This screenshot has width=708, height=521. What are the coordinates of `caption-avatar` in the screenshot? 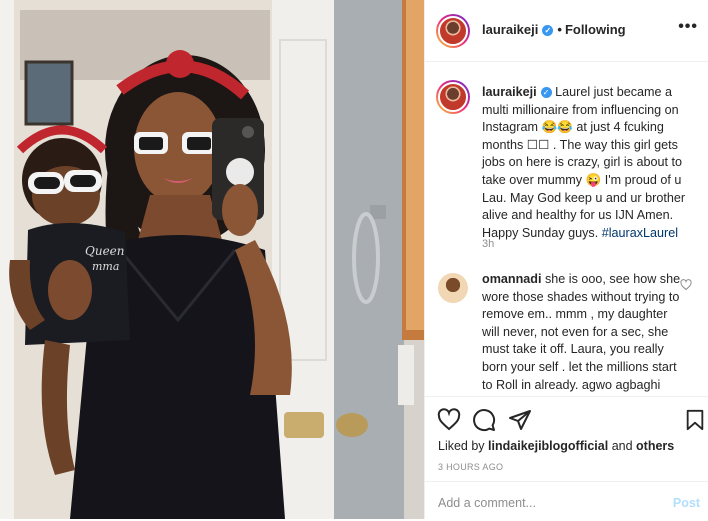 It's located at (453, 97).